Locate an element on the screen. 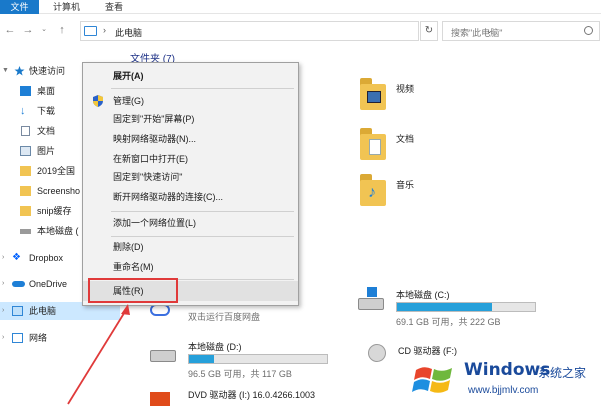 This screenshot has height=406, width=601. menu-item-expand: 展开(A) is located at coordinates (190, 76).